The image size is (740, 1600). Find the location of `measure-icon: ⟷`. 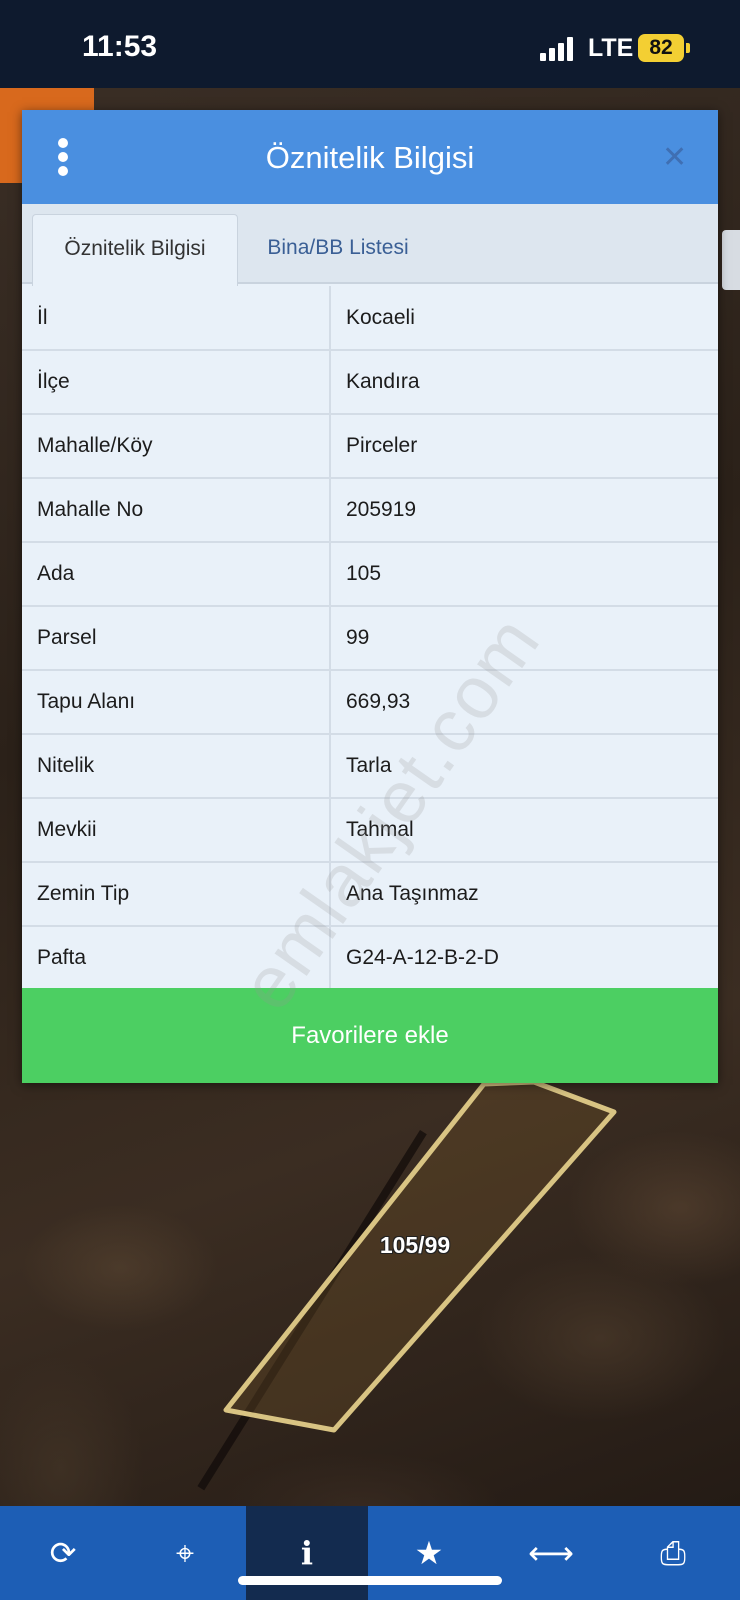

measure-icon: ⟷ is located at coordinates (551, 1553).